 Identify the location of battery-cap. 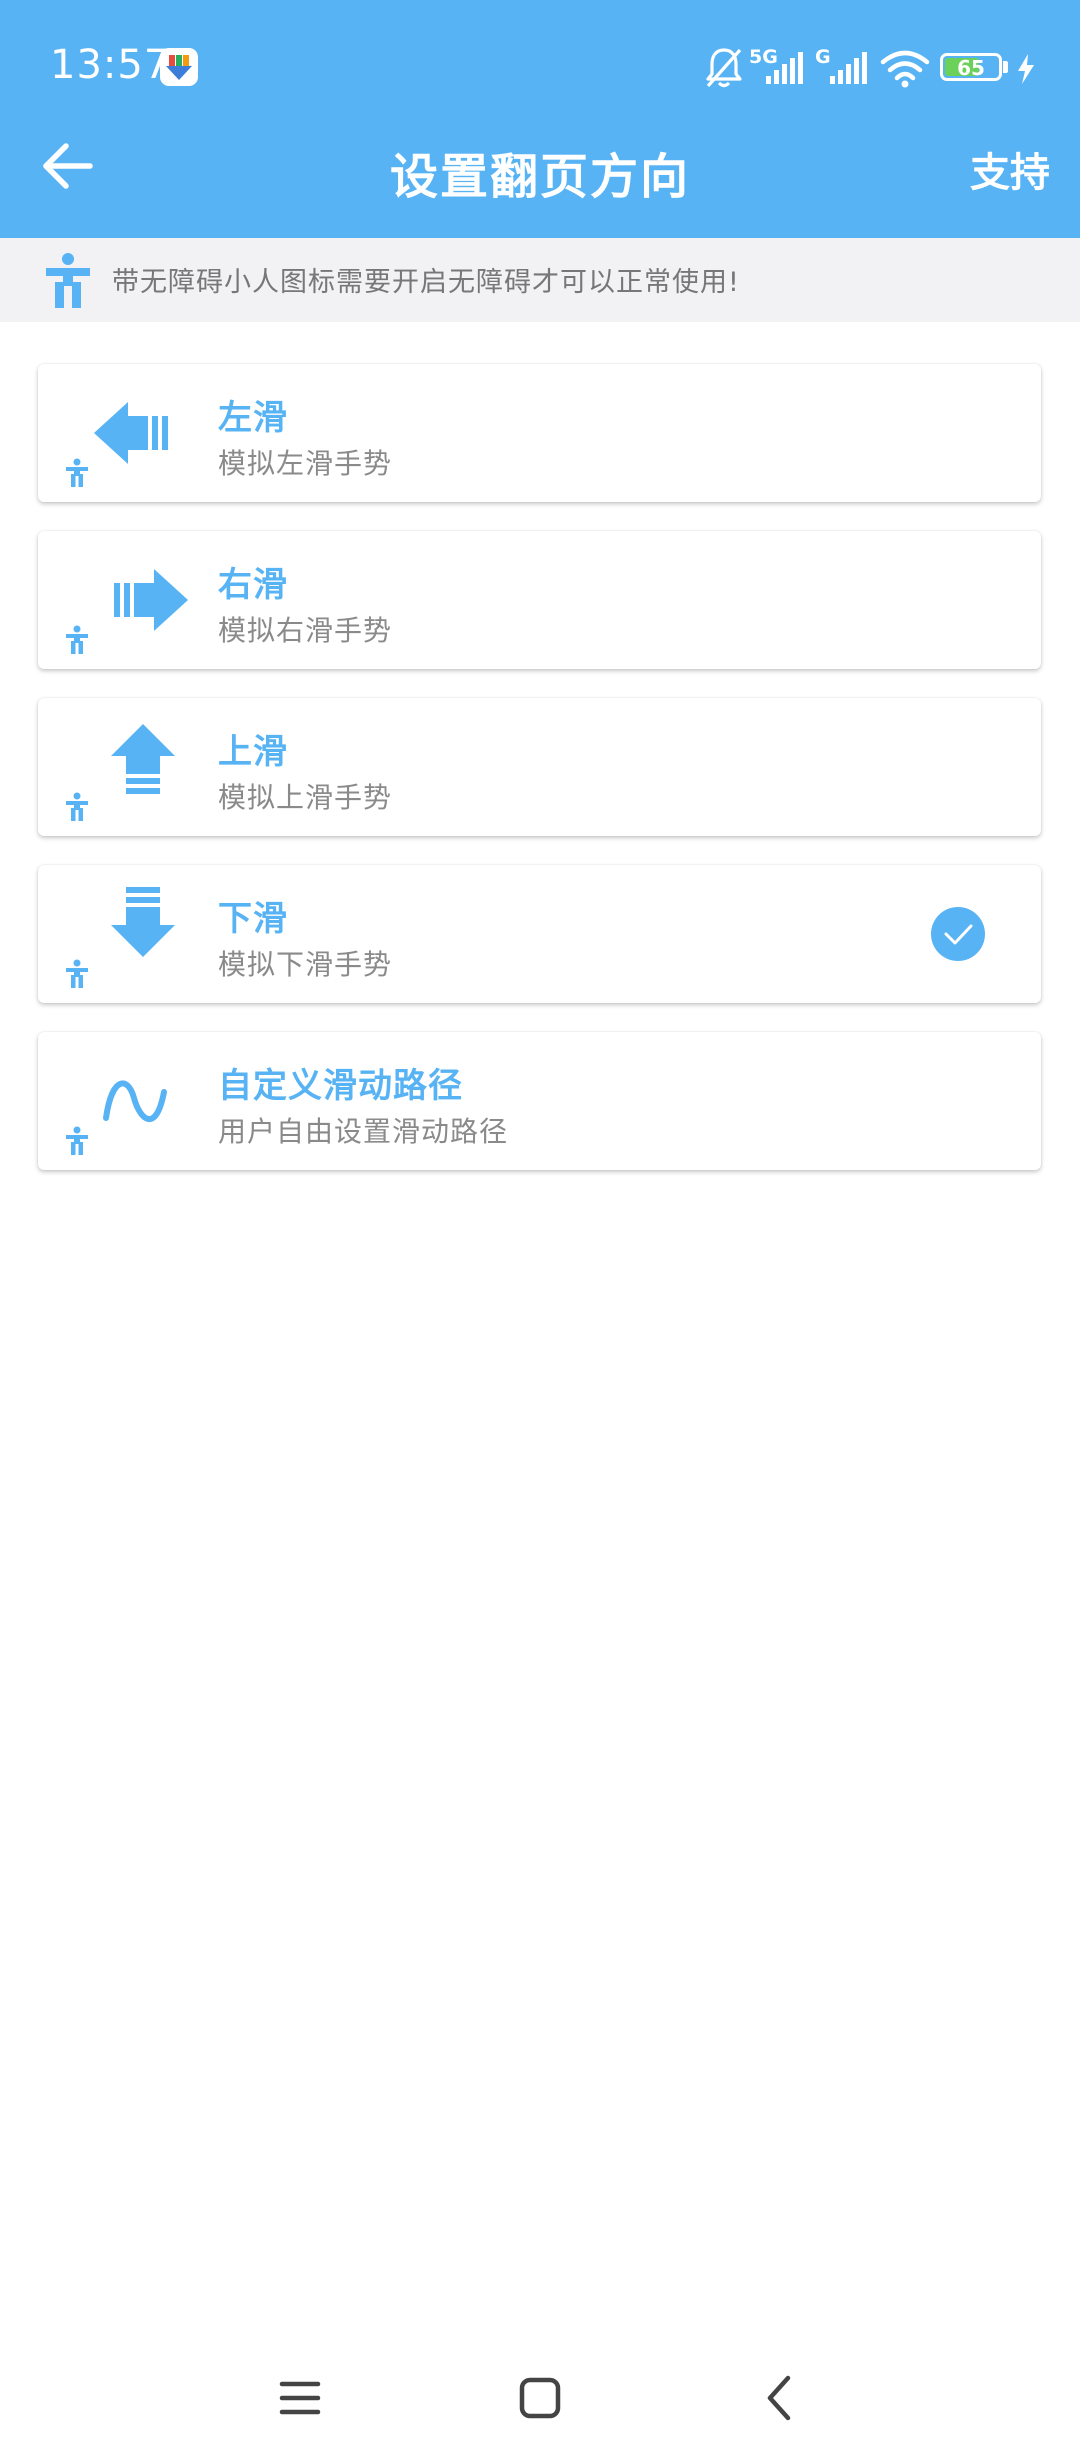
(1005, 67).